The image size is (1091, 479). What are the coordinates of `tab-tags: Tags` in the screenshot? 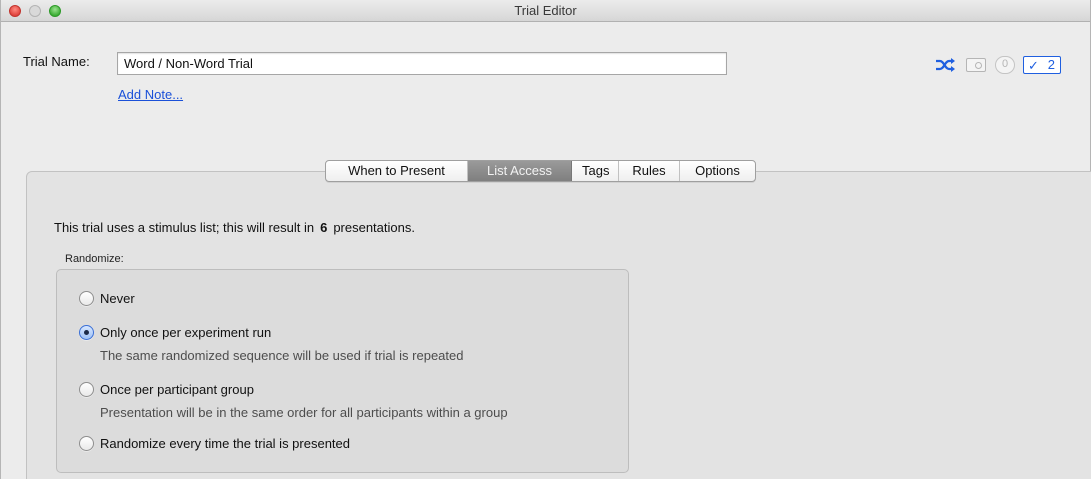 It's located at (595, 171).